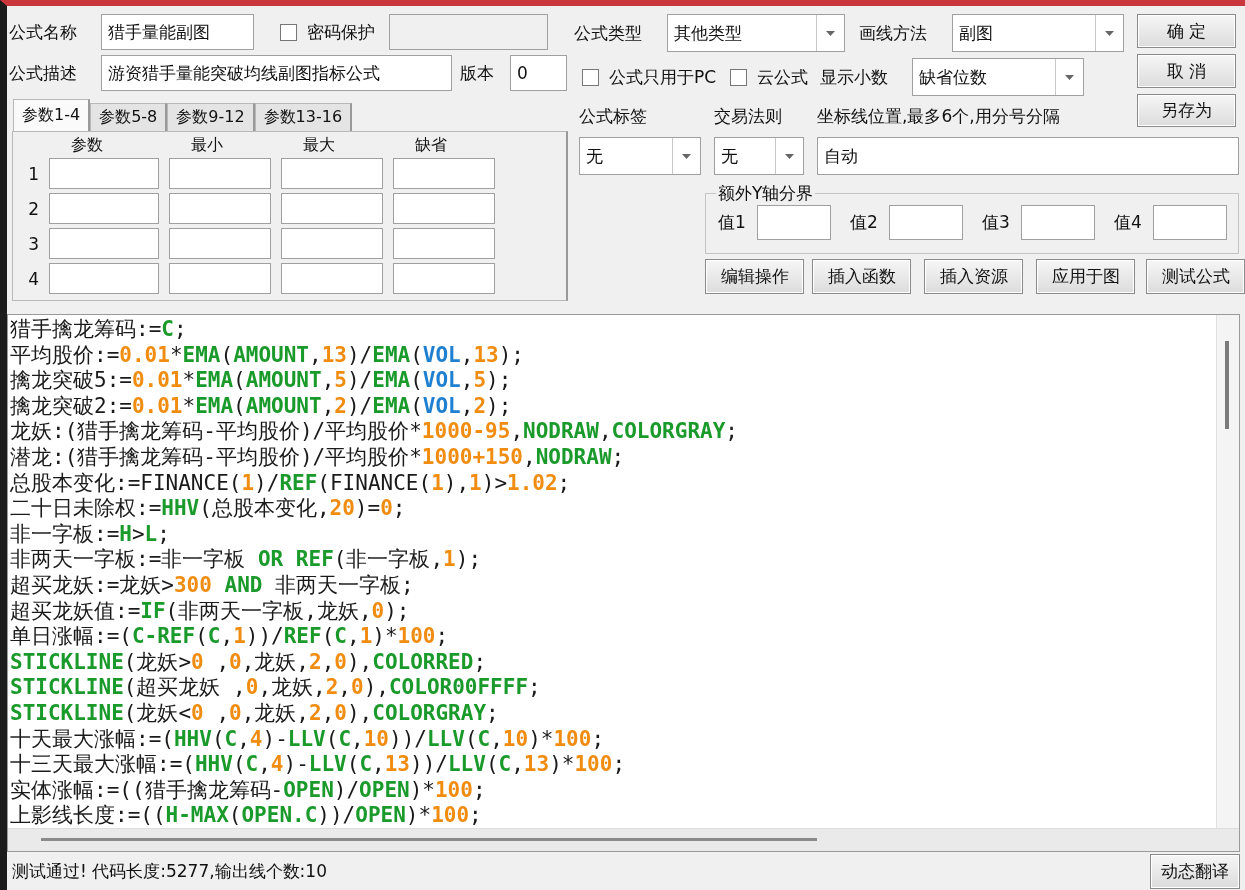  What do you see at coordinates (318, 765) in the screenshot?
I see `code-line: 十三天最大涨幅:=(HHV(C,4)-LLV(C,13))/LLV(C,13)*100;` at bounding box center [318, 765].